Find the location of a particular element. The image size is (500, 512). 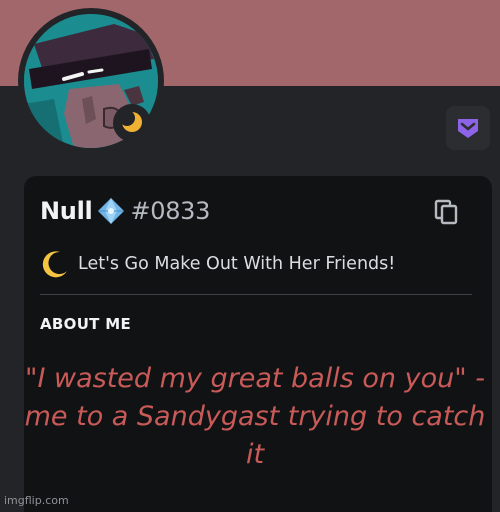

discriminator: #0833 is located at coordinates (170, 211).